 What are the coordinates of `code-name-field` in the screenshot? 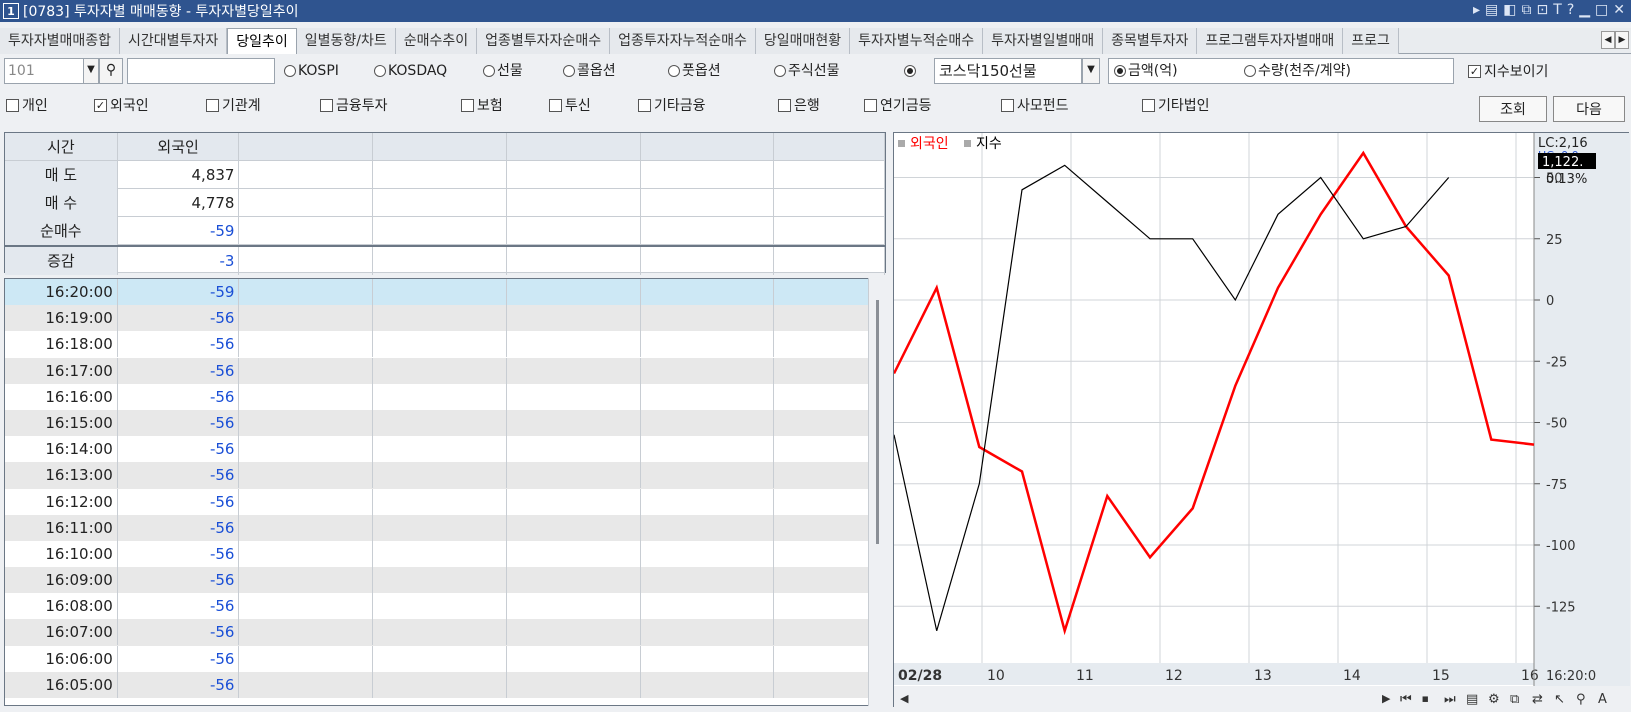 It's located at (201, 71).